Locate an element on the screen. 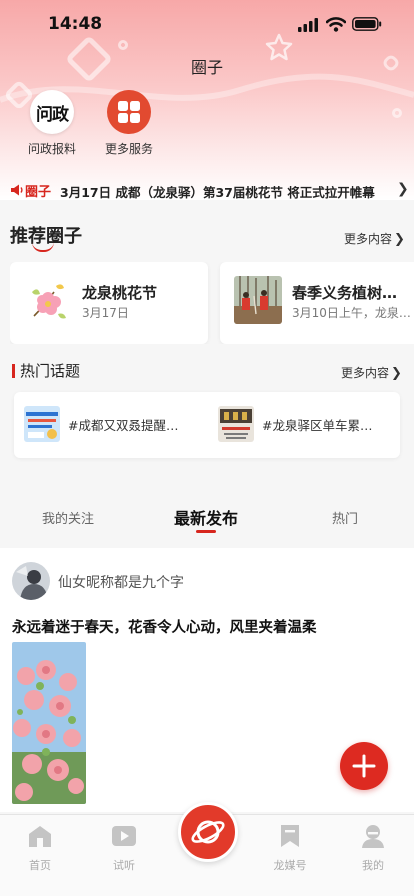 The height and width of the screenshot is (896, 414). active-tab-indicator is located at coordinates (206, 531).